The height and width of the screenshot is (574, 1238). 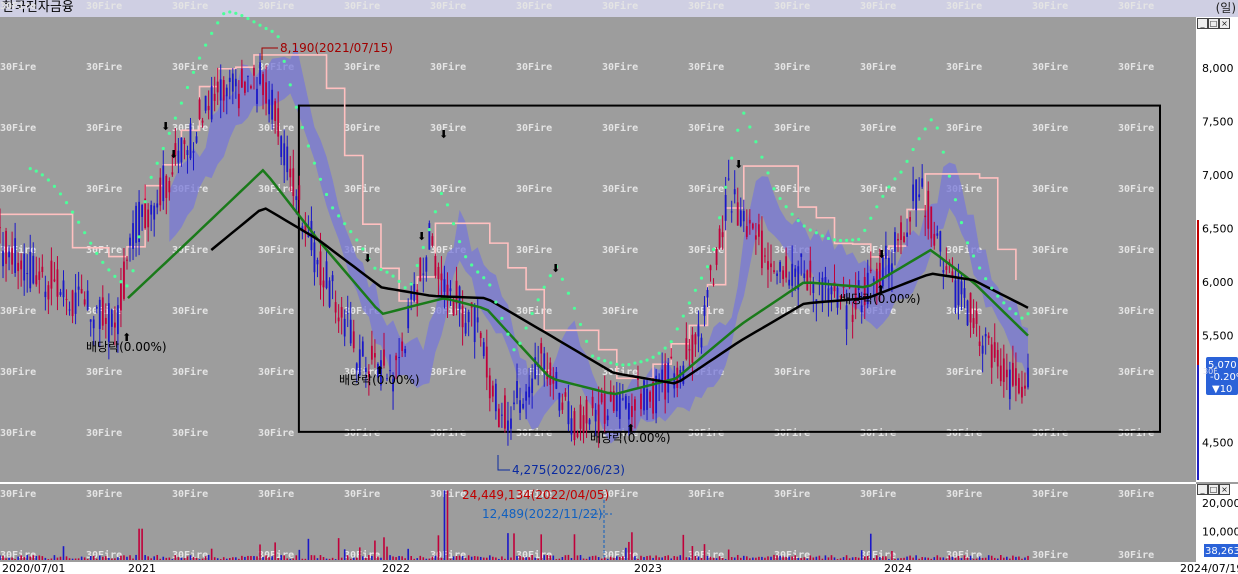 I want to click on signal-arrow-icon: ⬇, so click(x=165, y=126).